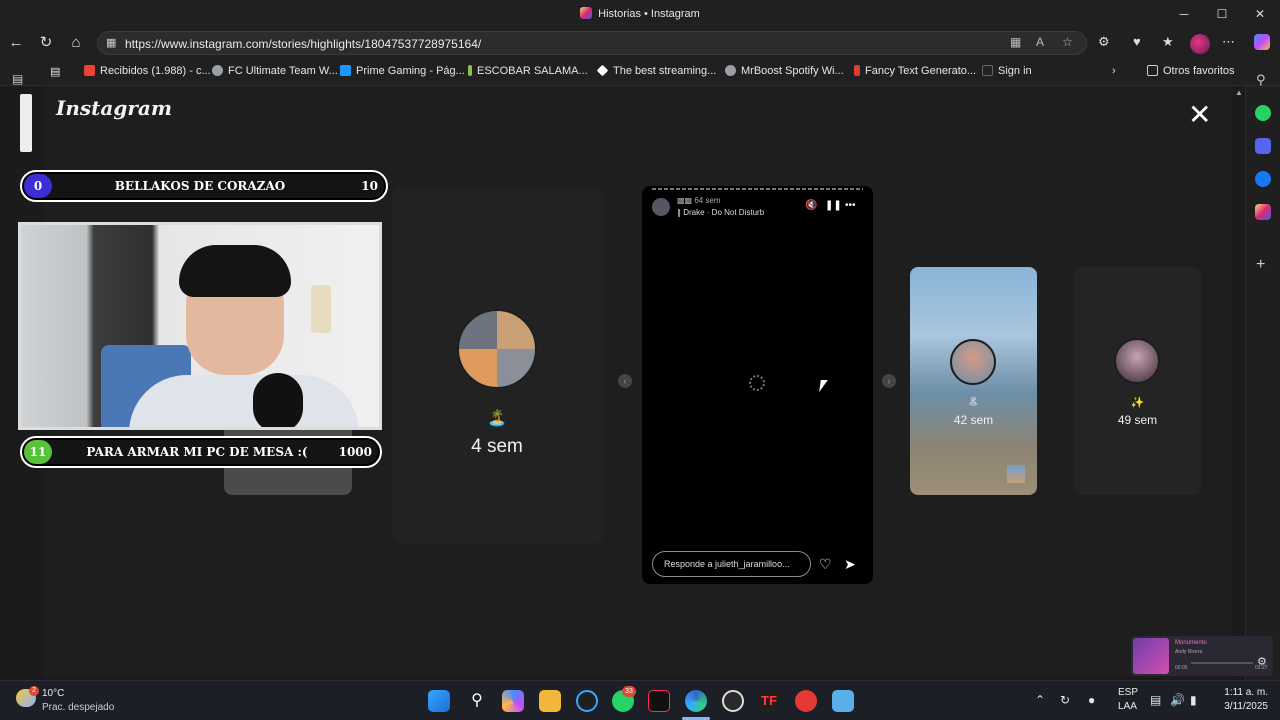 This screenshot has height=720, width=1280. What do you see at coordinates (1202, 656) in the screenshot?
I see `now-playing-widget: Monumento Andy Rivera 00:05 03:27` at bounding box center [1202, 656].